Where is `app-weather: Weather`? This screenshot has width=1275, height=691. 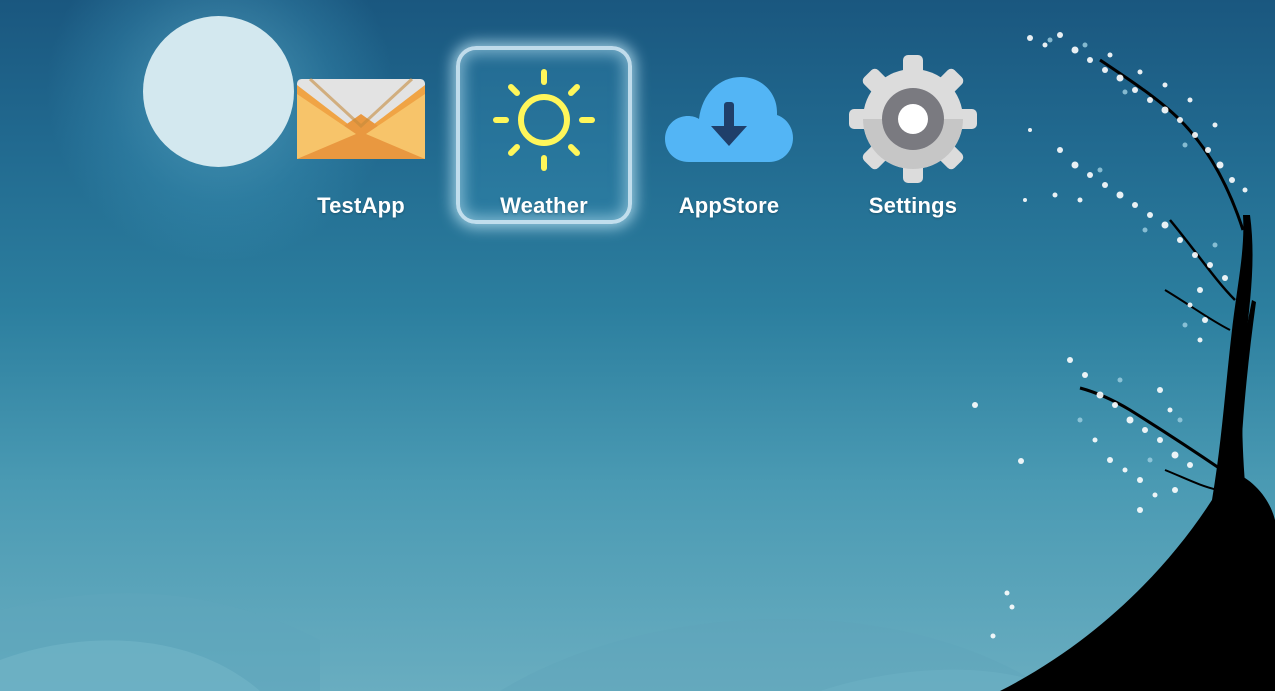
app-weather: Weather is located at coordinates (544, 136).